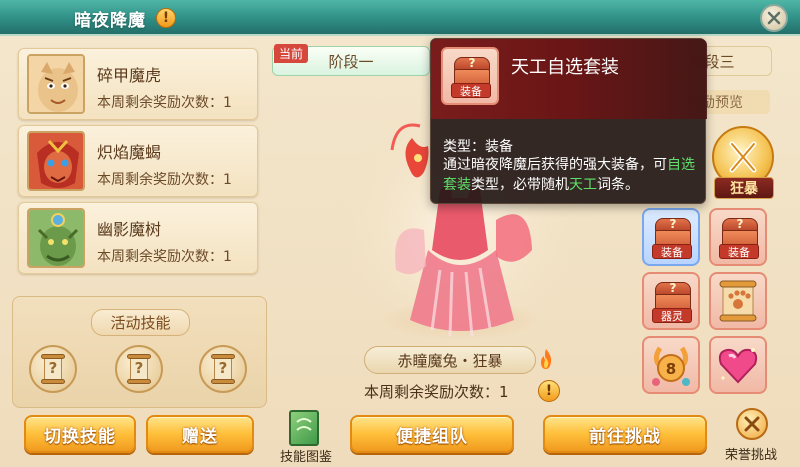 The width and height of the screenshot is (800, 467). What do you see at coordinates (129, 229) in the screenshot?
I see `boss-name: 幽影魔树` at bounding box center [129, 229].